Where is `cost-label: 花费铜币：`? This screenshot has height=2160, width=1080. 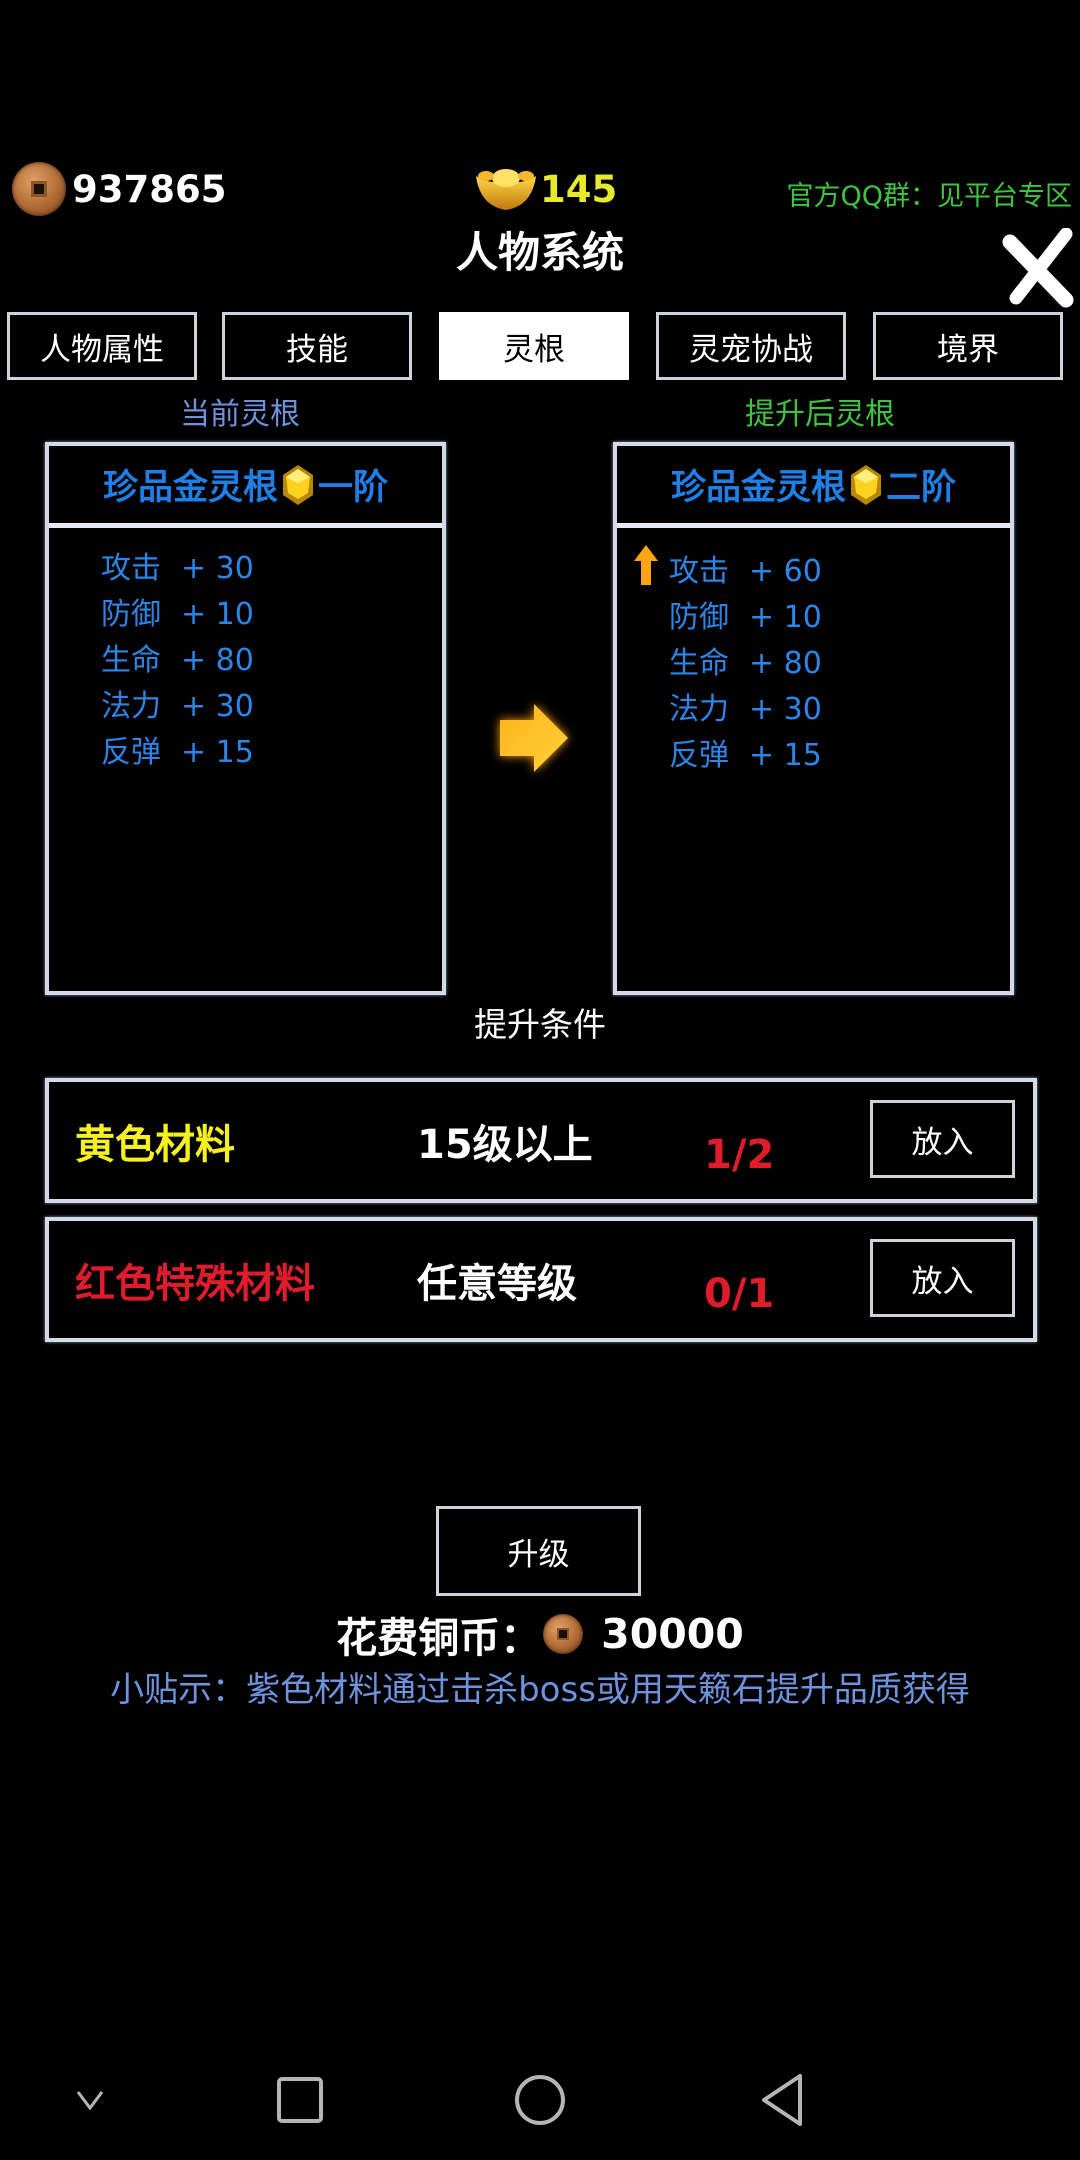
cost-label: 花费铜币： is located at coordinates (439, 1638).